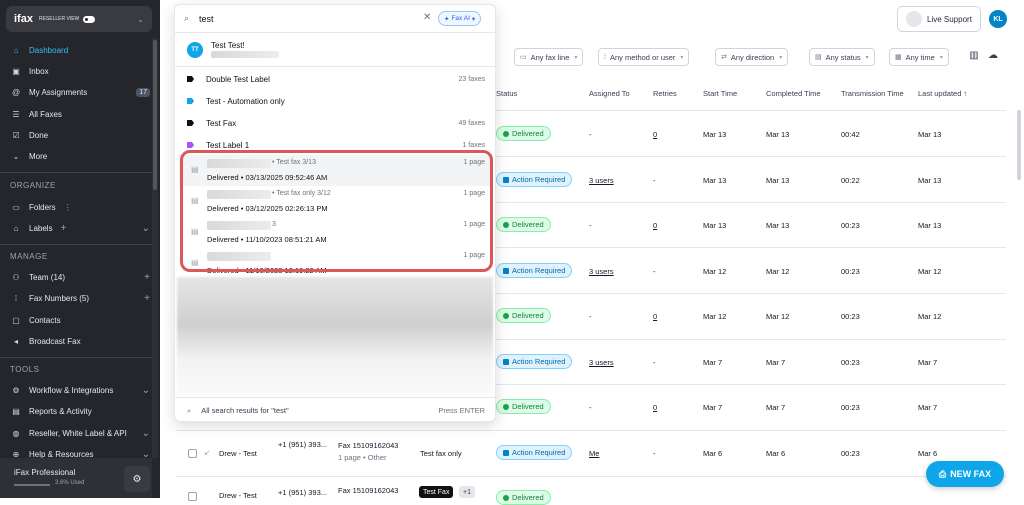 The width and height of the screenshot is (1024, 505). What do you see at coordinates (147, 298) in the screenshot?
I see `add-number-icon: +` at bounding box center [147, 298].